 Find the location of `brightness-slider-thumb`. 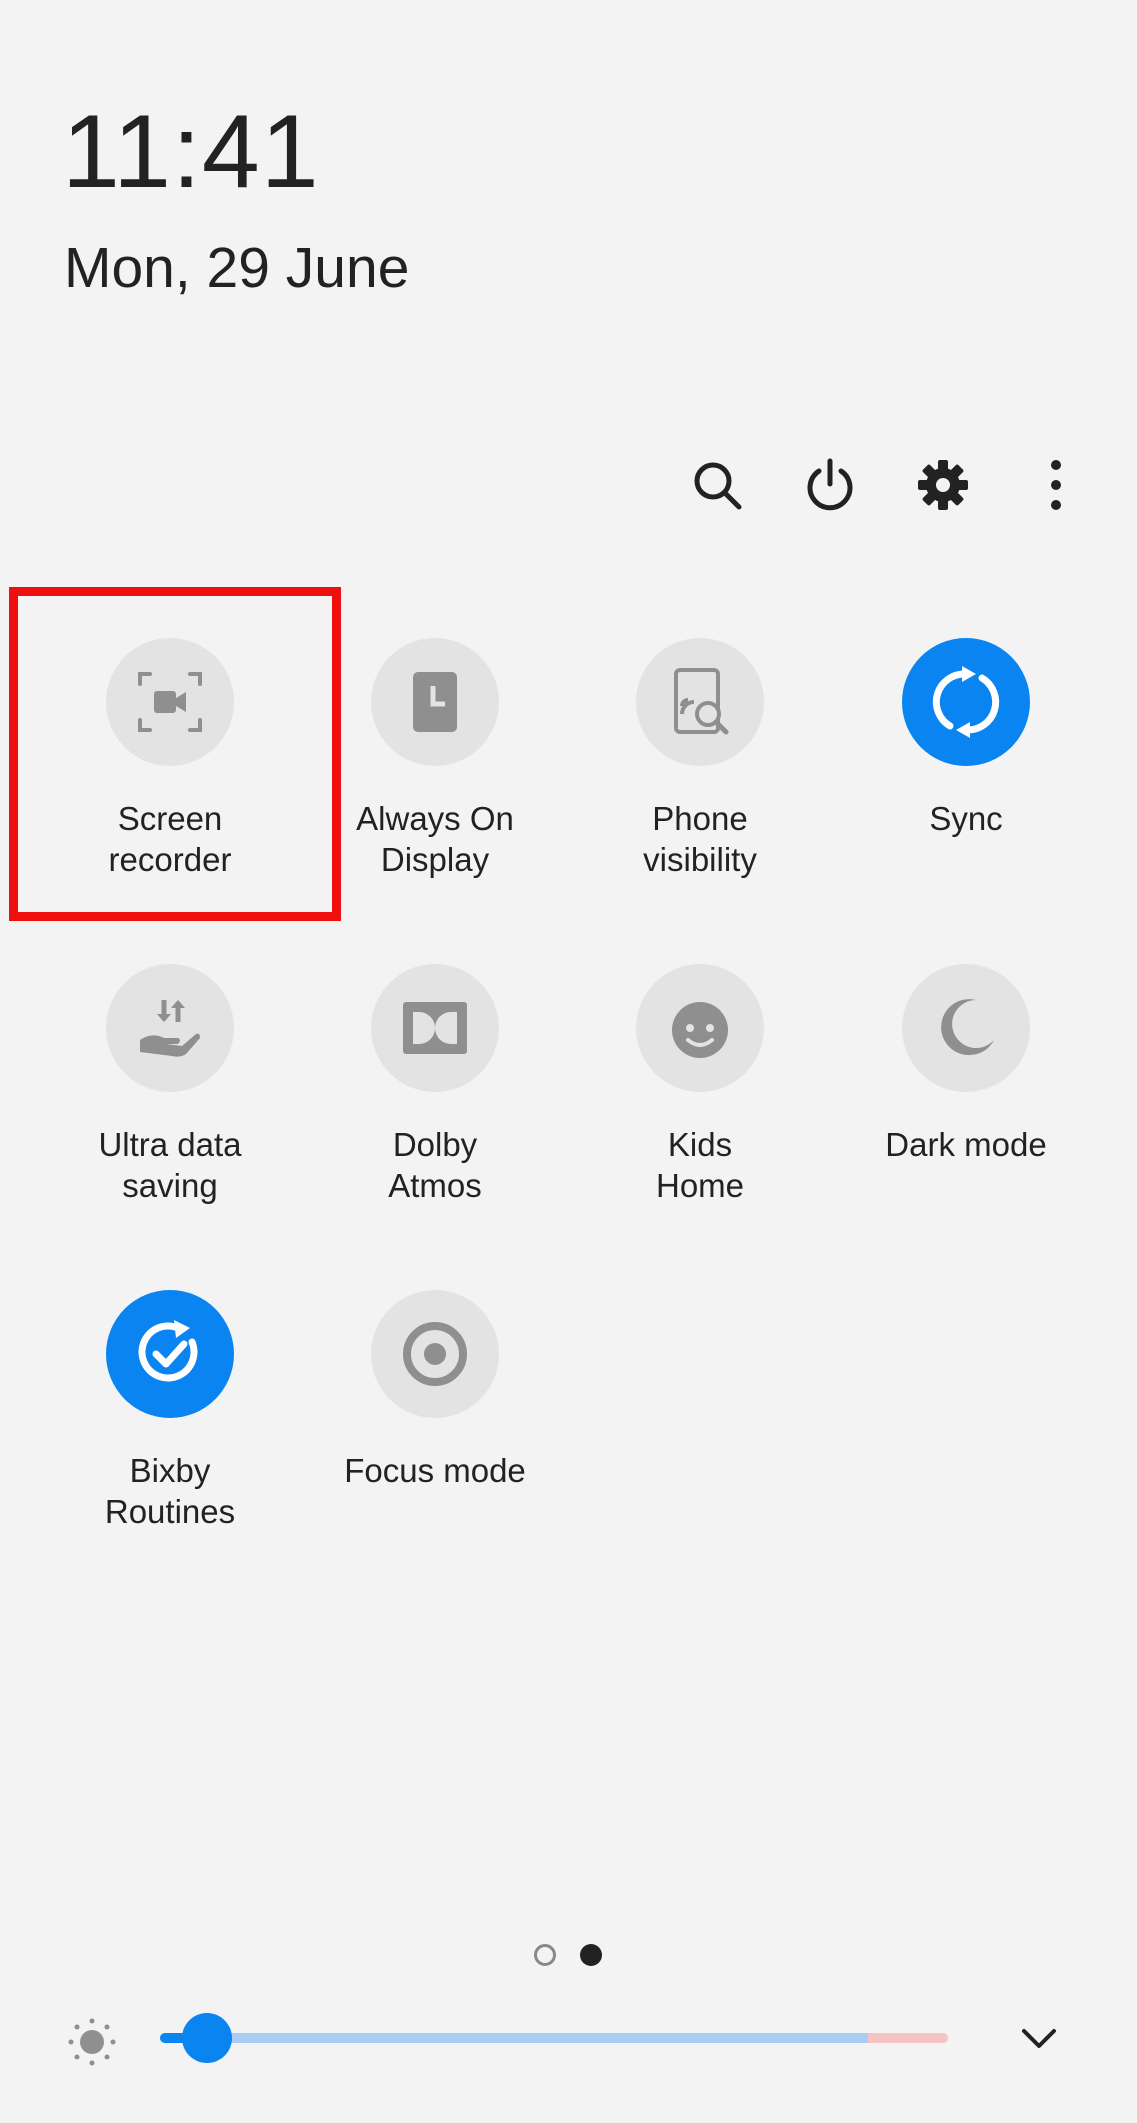

brightness-slider-thumb is located at coordinates (207, 2038).